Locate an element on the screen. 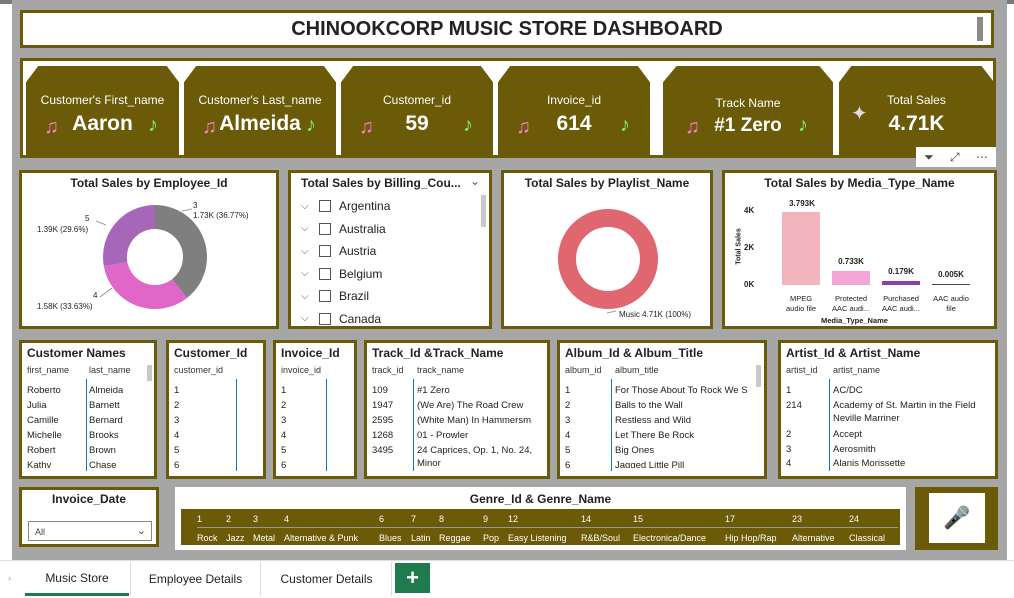 The height and width of the screenshot is (598, 1014). tab-customer-details: Customer Details is located at coordinates (327, 579).